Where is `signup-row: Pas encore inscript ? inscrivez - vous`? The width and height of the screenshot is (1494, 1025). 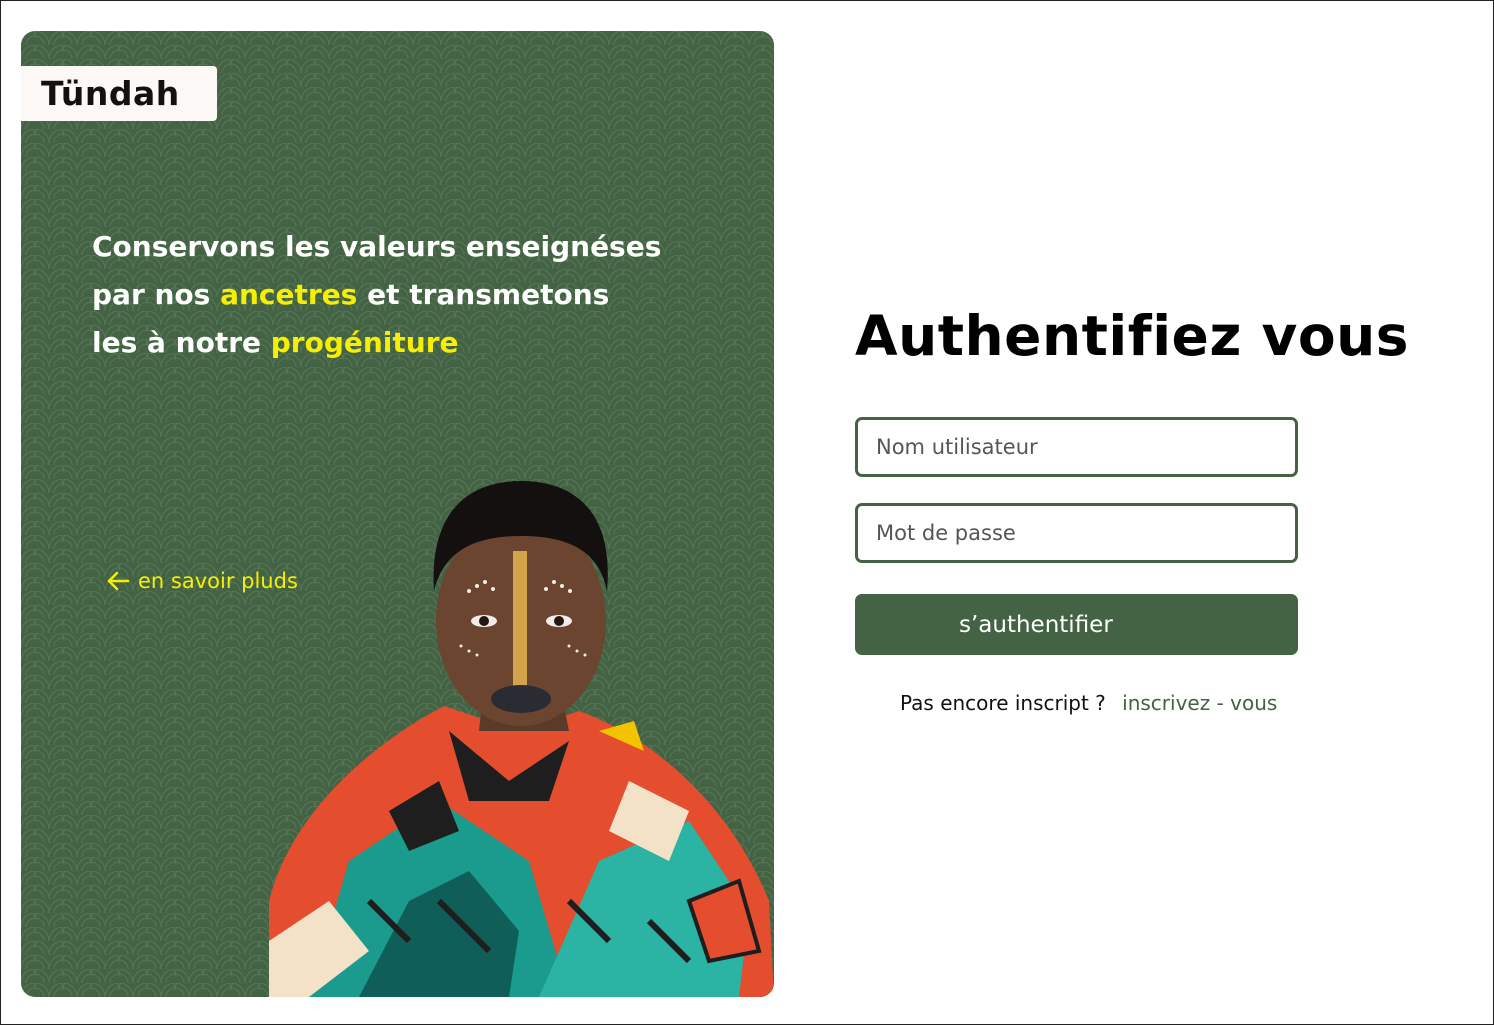 signup-row: Pas encore inscript ? inscrivez - vous is located at coordinates (1088, 703).